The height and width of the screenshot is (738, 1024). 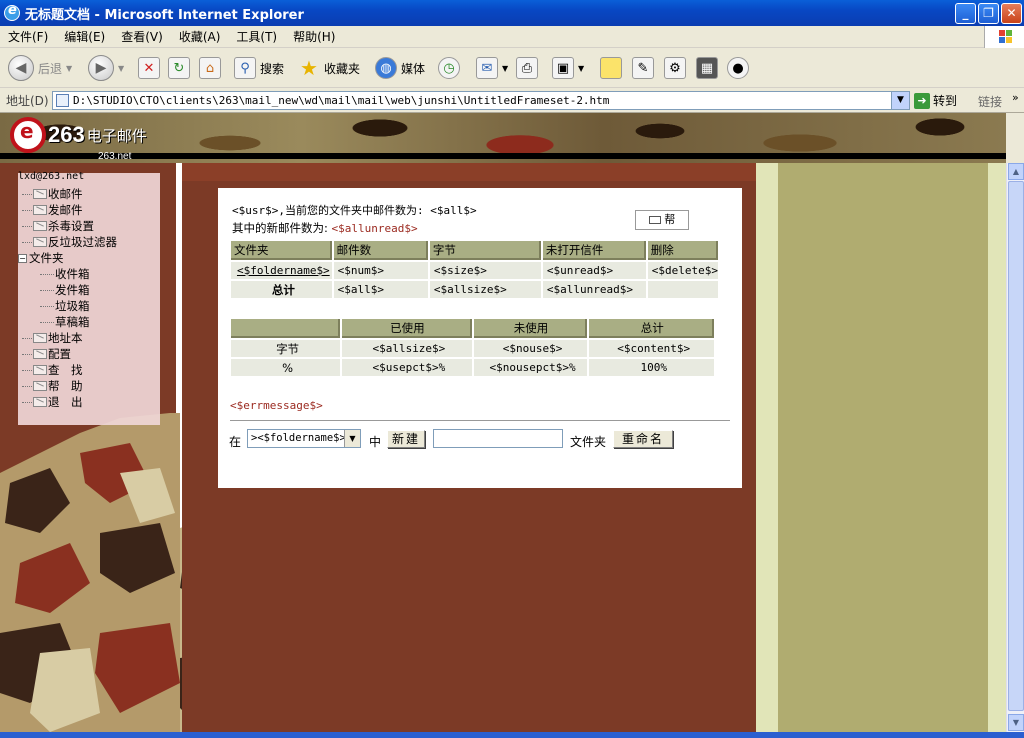 What do you see at coordinates (406, 439) in the screenshot?
I see `new-folder-button: 新建` at bounding box center [406, 439].